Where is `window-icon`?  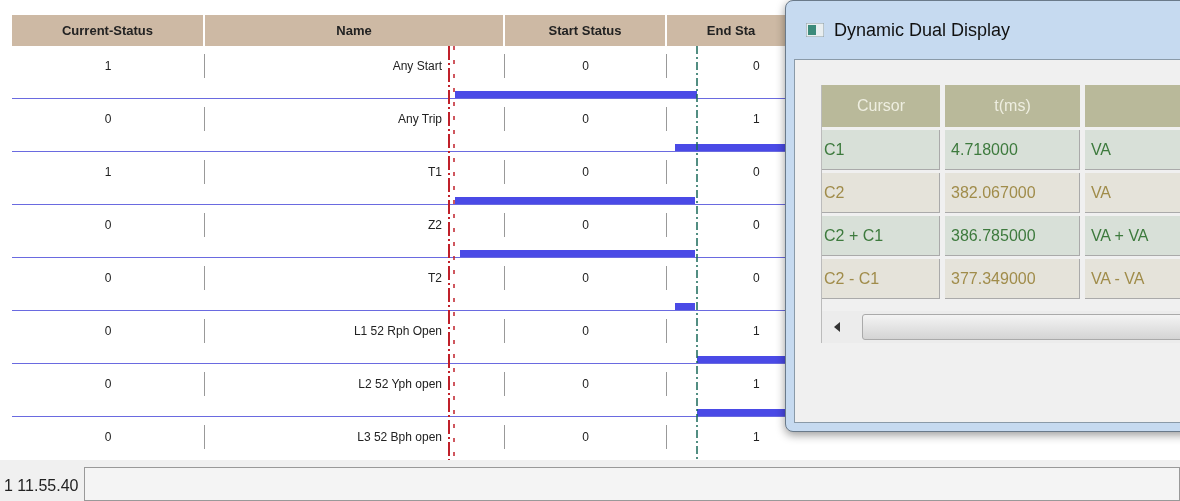 window-icon is located at coordinates (815, 30).